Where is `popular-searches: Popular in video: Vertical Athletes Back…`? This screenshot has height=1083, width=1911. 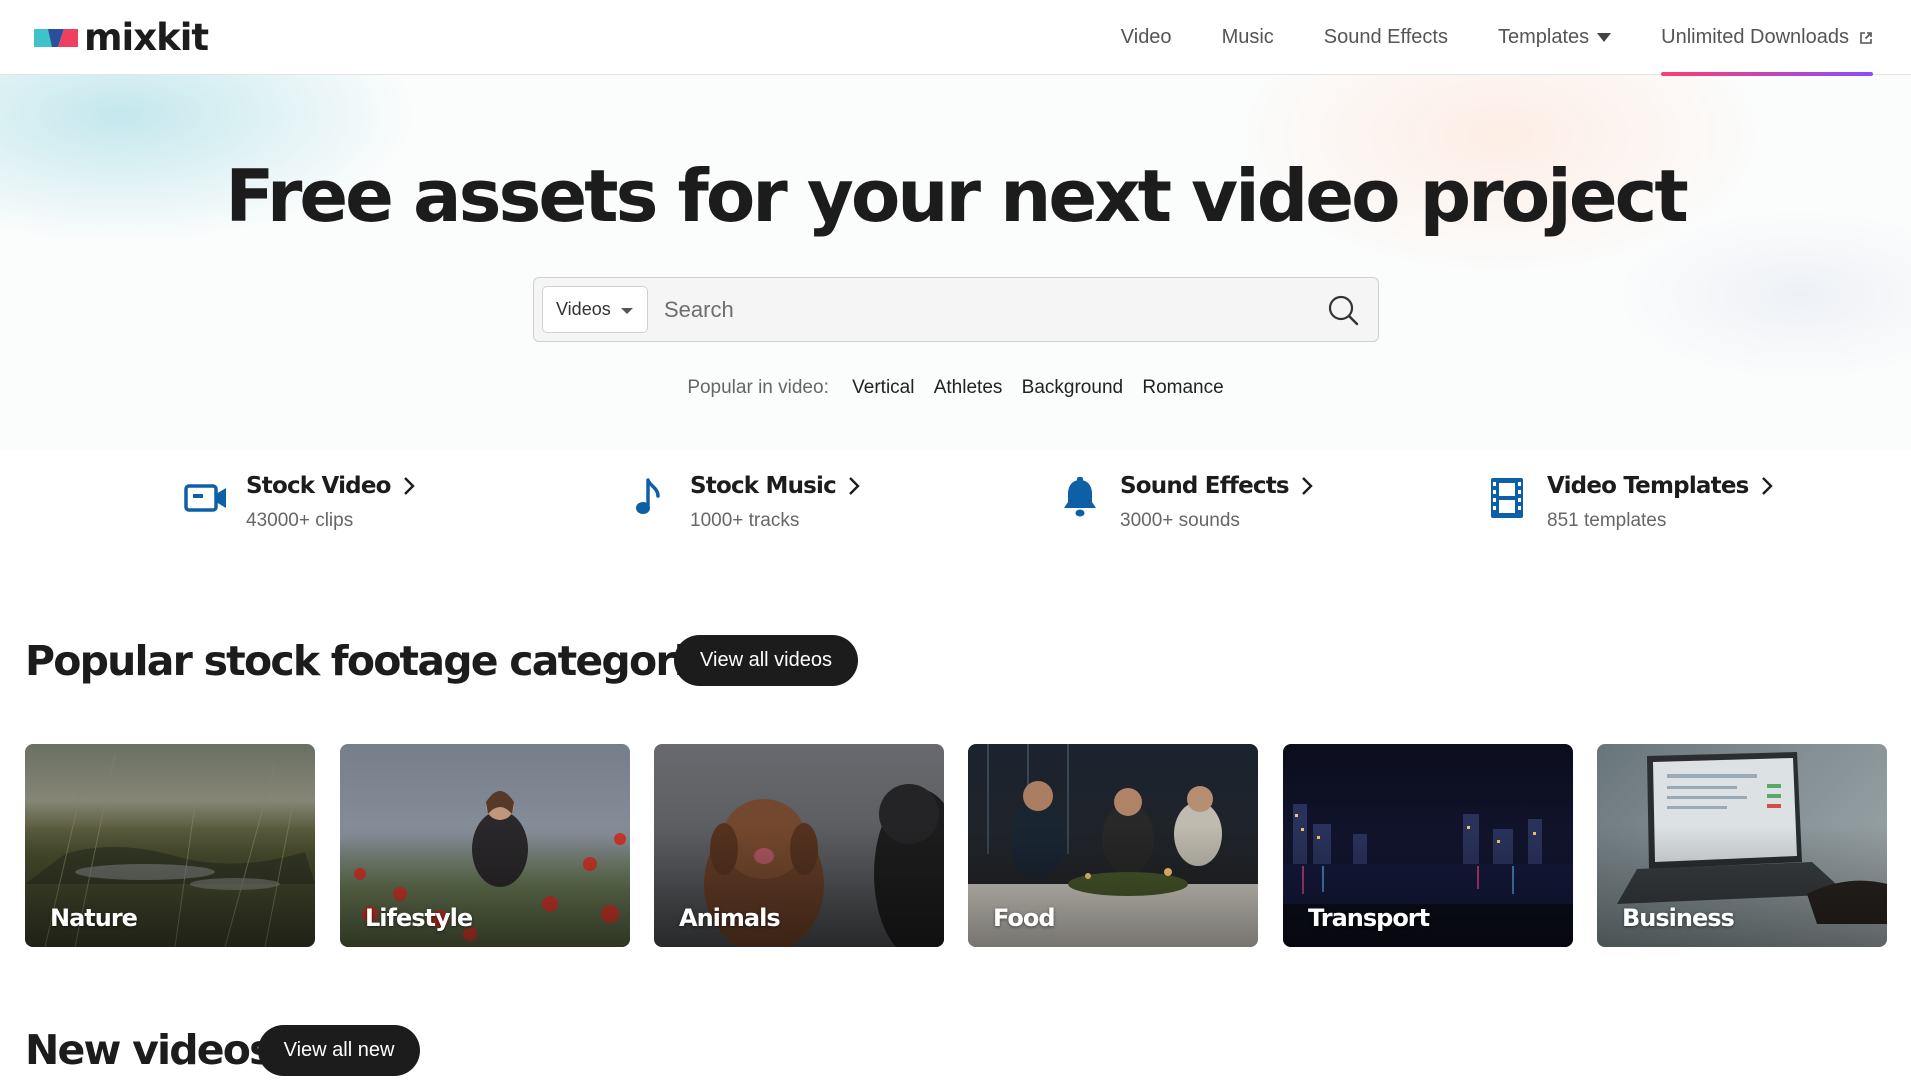 popular-searches: Popular in video: Vertical Athletes Back… is located at coordinates (955, 388).